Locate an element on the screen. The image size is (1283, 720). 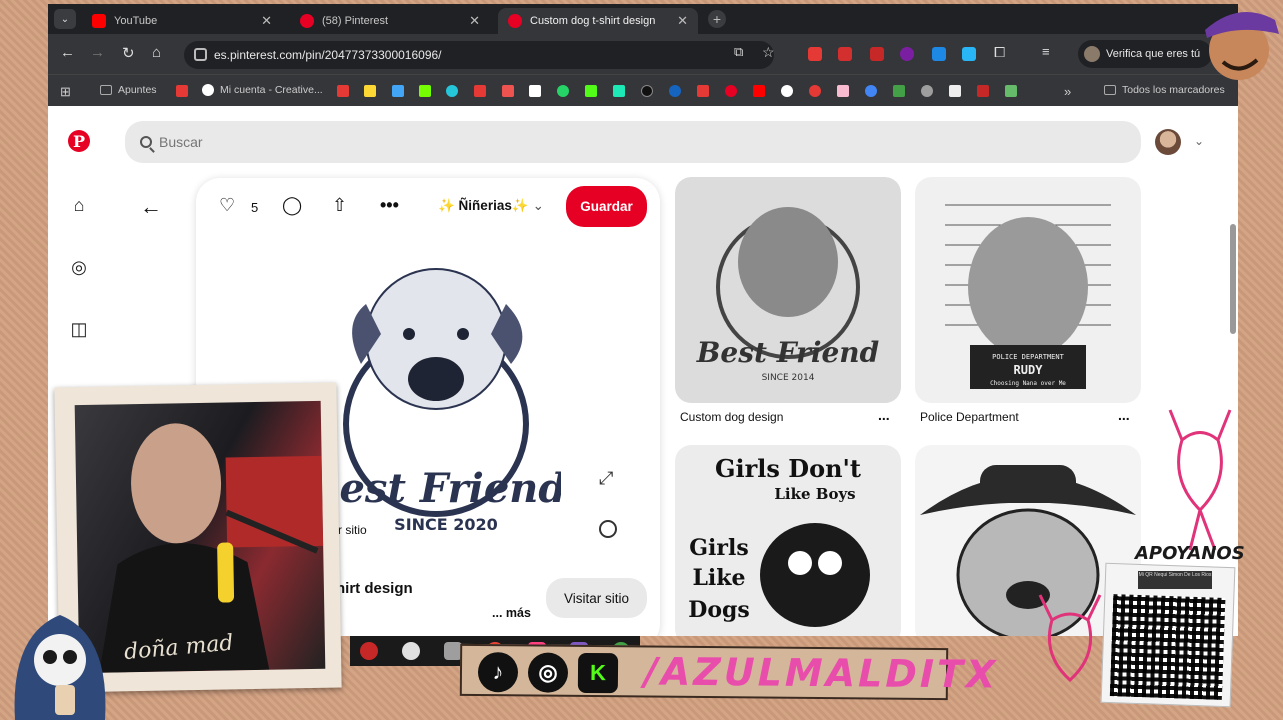
app-icon is located at coordinates (411, 651).